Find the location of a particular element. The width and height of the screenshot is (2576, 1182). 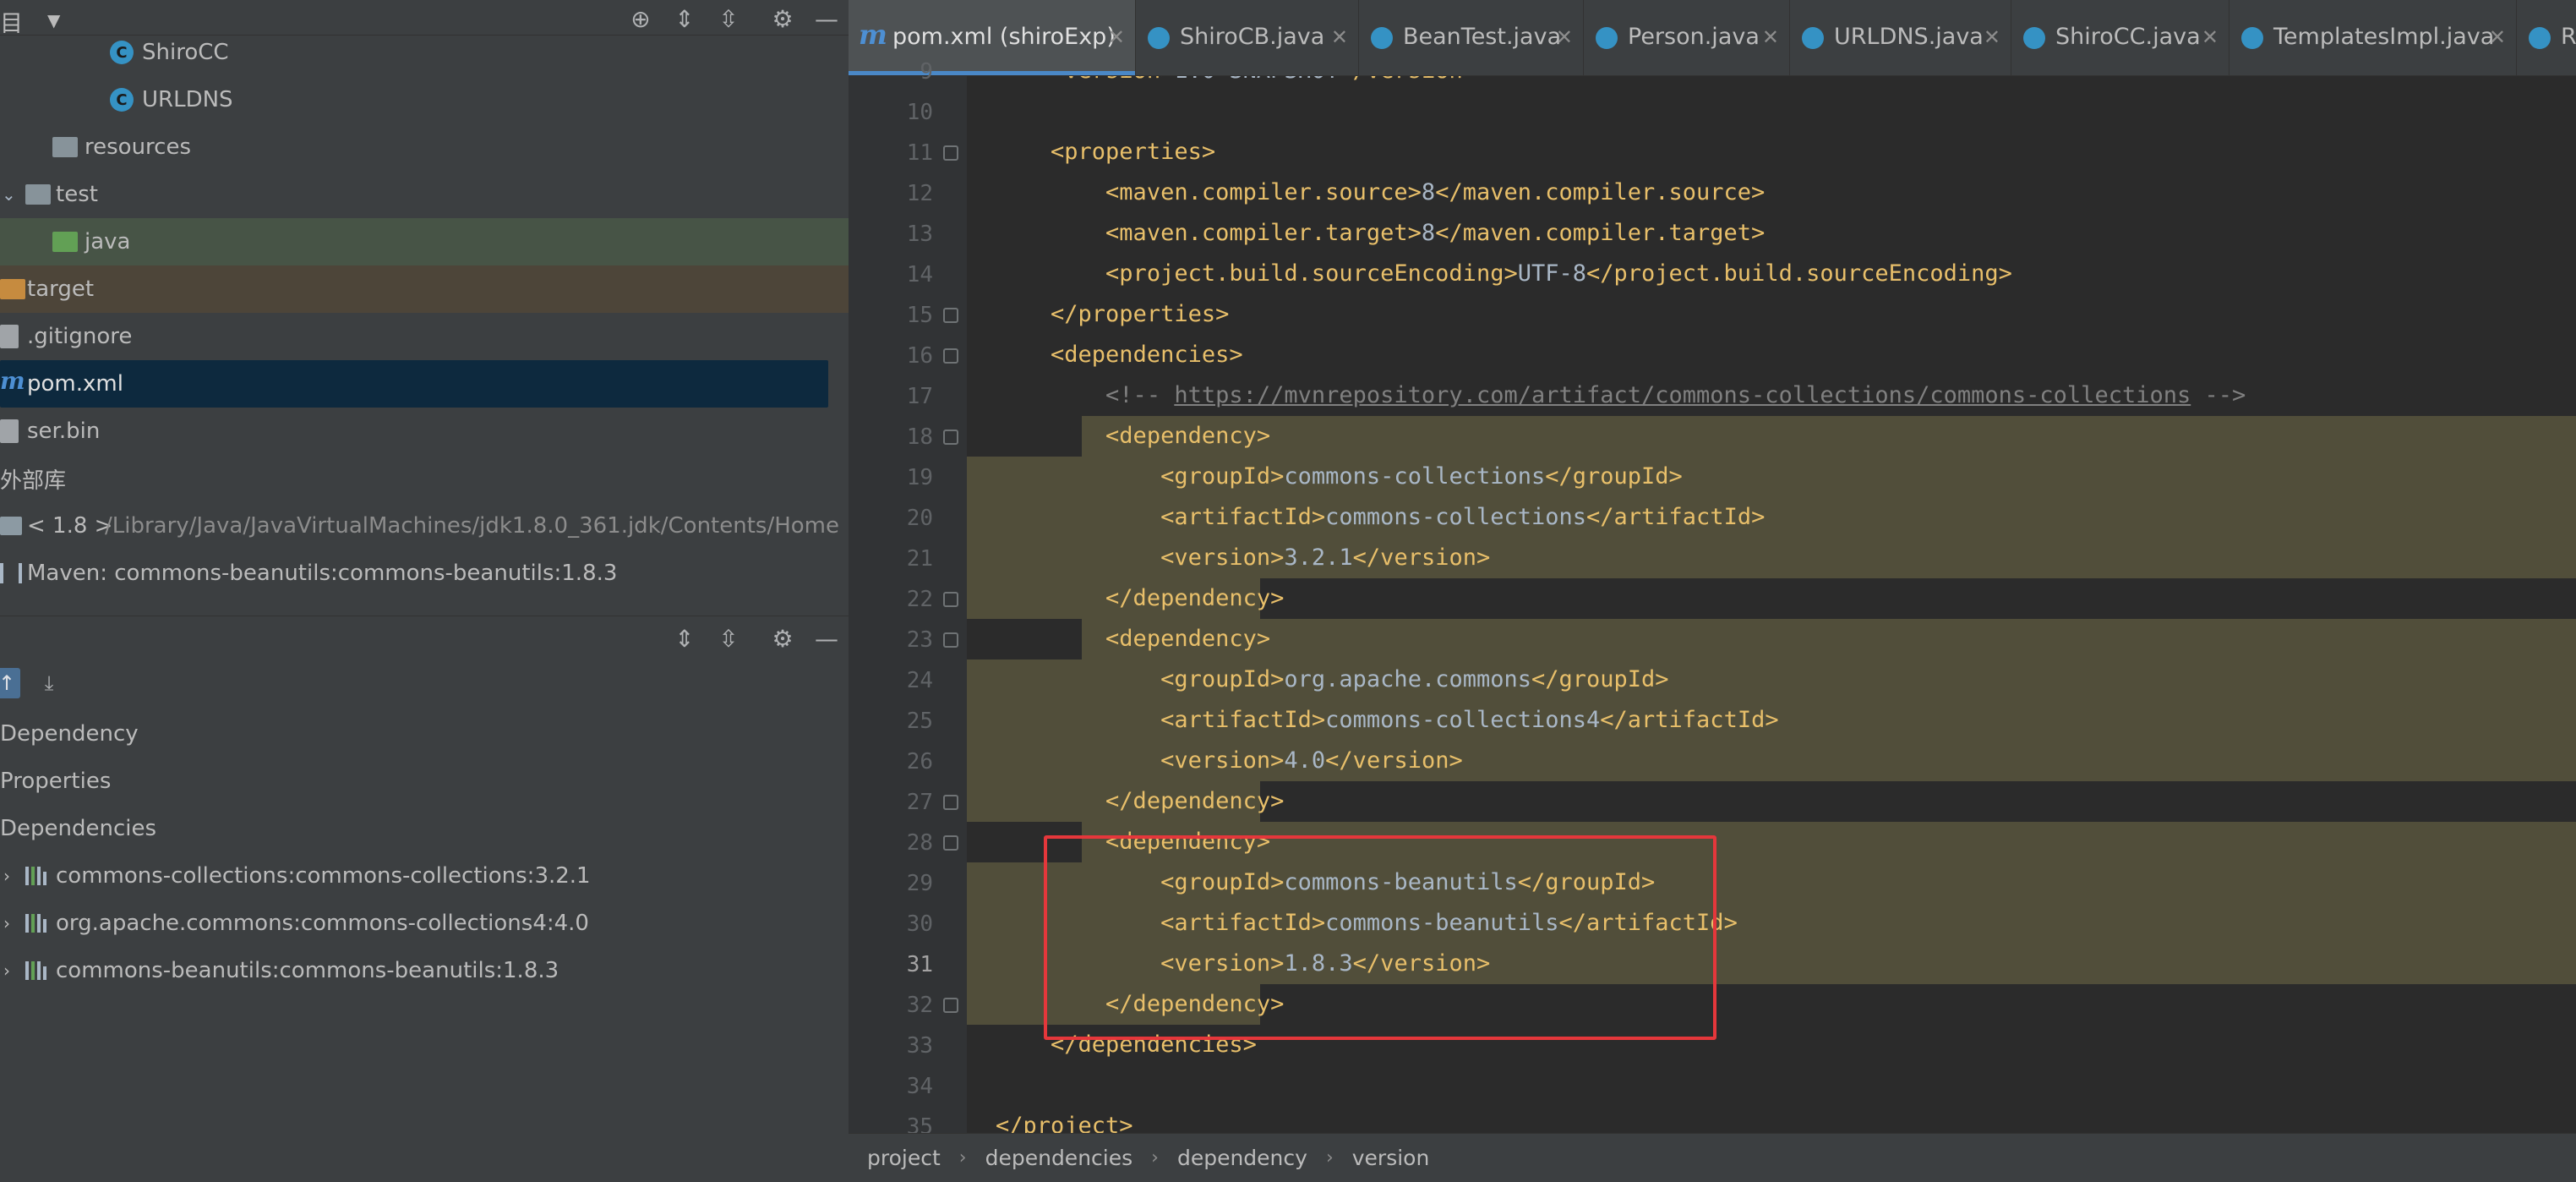

tab-templatesimpl-java: TemplatesImpl.java ✕ is located at coordinates (2373, 38).